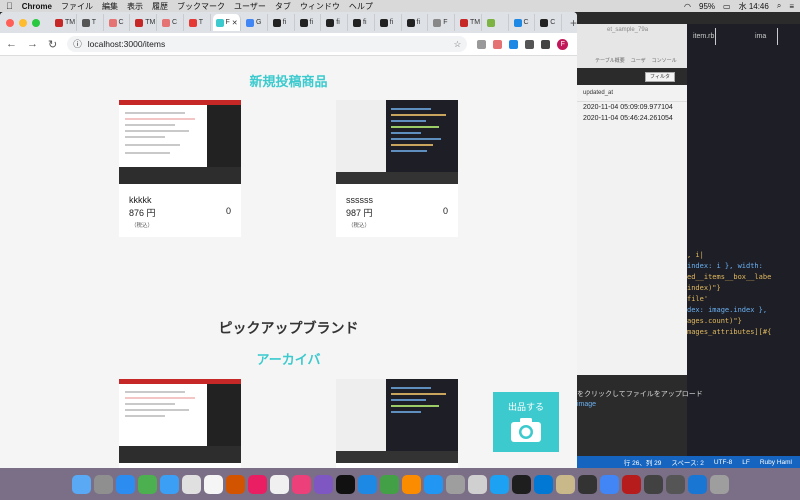 This screenshot has height=500, width=800. I want to click on toolbar-label-overview: テーブル概要, so click(610, 60).